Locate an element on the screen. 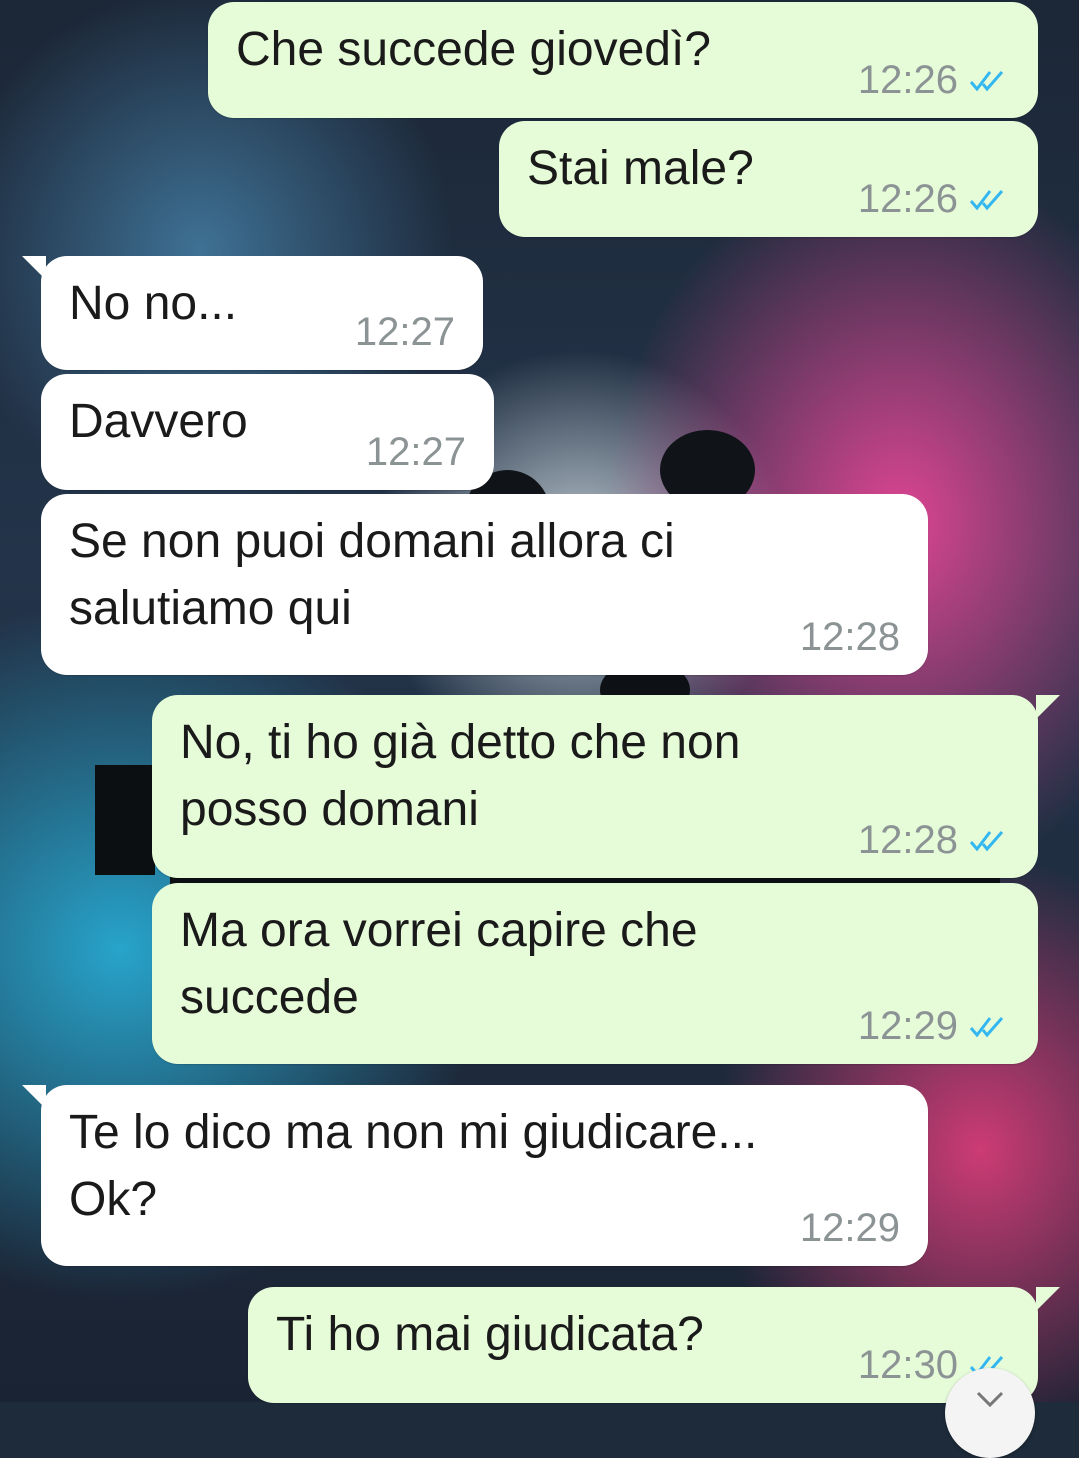  message-bubble-incoming: No no... 12:27 is located at coordinates (262, 313).